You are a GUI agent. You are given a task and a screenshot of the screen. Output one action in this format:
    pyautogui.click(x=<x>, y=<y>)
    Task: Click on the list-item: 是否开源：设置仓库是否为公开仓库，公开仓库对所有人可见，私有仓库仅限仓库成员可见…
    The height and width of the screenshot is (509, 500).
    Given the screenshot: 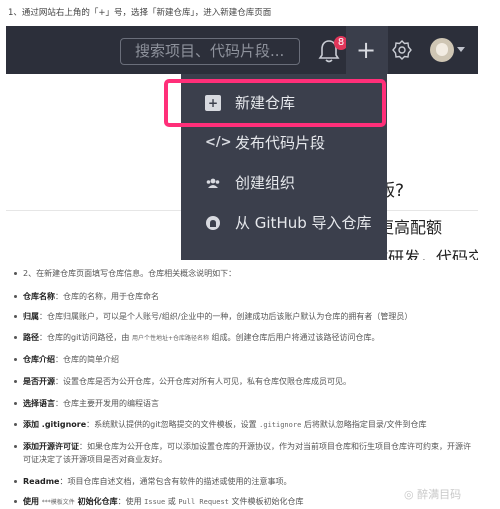 What is the action you would take?
    pyautogui.click(x=182, y=381)
    